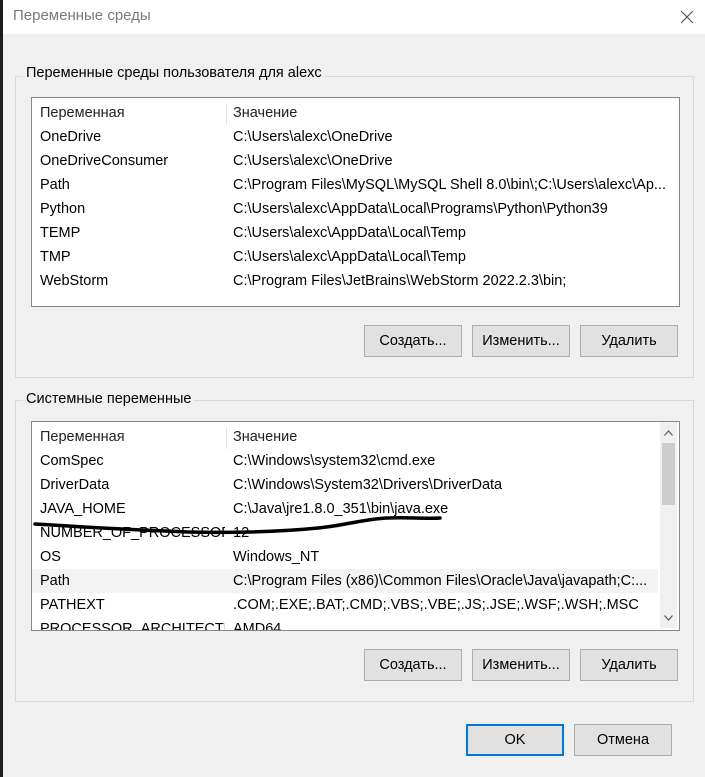 The height and width of the screenshot is (777, 705). What do you see at coordinates (276, 557) in the screenshot?
I see `variable-value: Windows_NT` at bounding box center [276, 557].